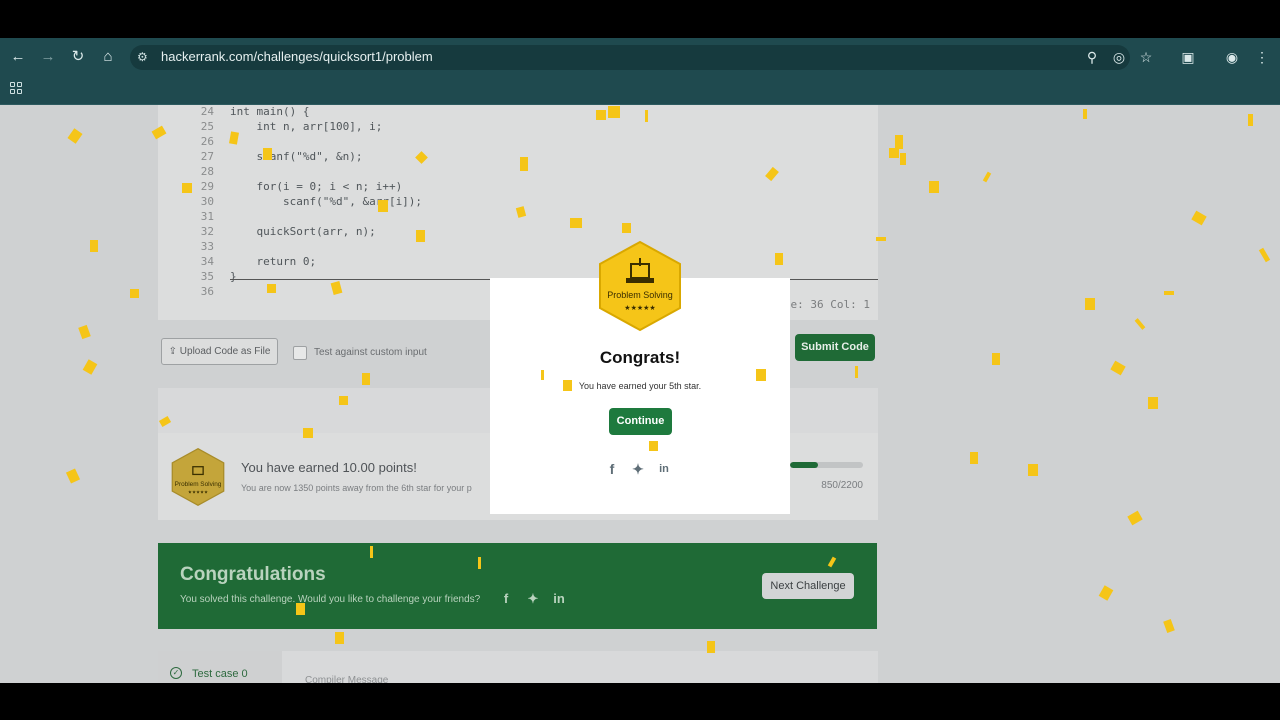  What do you see at coordinates (207, 261) in the screenshot?
I see `line-number: 34` at bounding box center [207, 261].